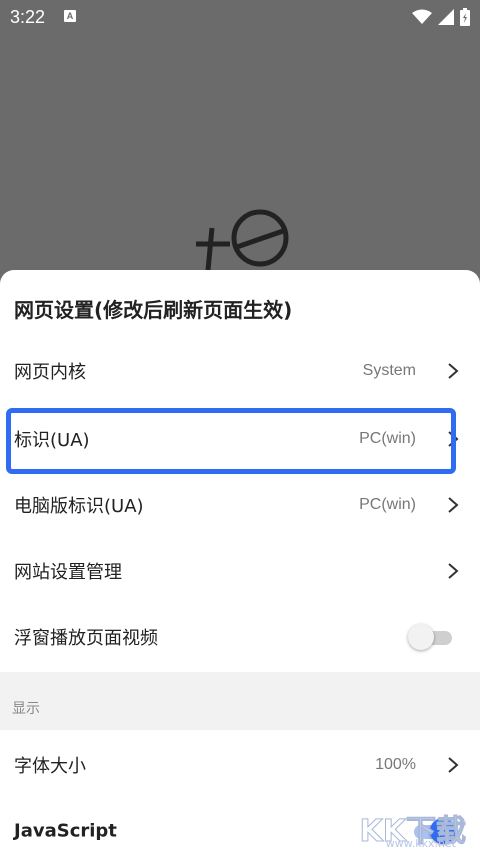  I want to click on sheet-title: 网页设置(修改后刷新页面生效), so click(153, 310).